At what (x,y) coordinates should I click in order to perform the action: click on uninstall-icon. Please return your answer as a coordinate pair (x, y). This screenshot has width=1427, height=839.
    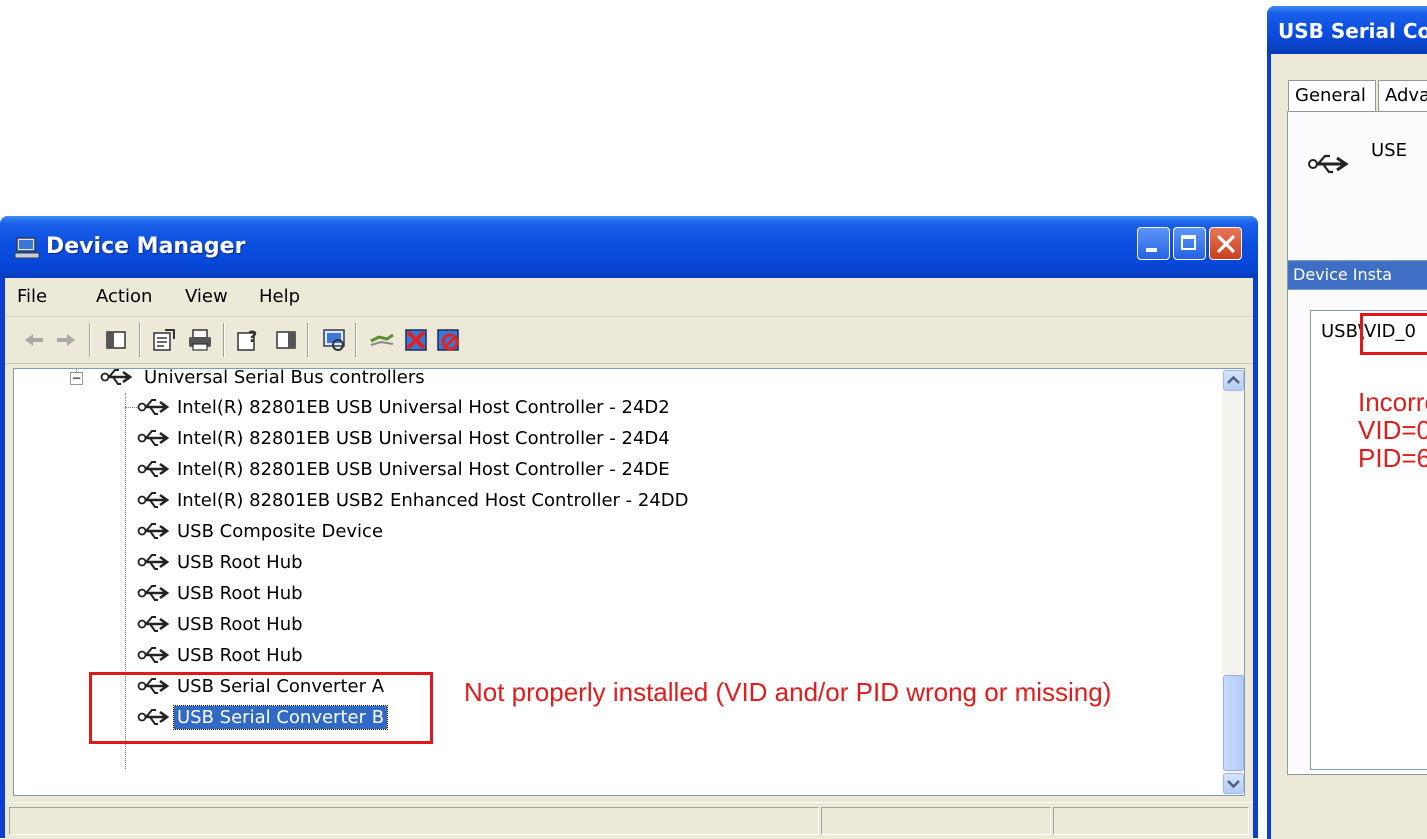
    Looking at the image, I should click on (416, 340).